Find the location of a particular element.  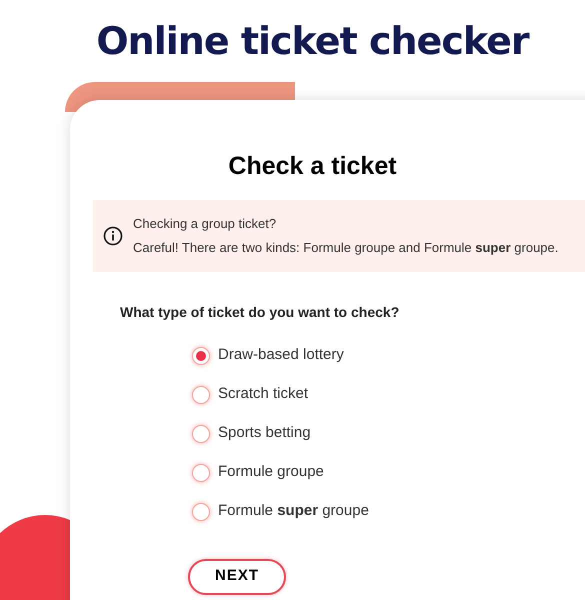

radio-option: Scratch ticket is located at coordinates (388, 395).